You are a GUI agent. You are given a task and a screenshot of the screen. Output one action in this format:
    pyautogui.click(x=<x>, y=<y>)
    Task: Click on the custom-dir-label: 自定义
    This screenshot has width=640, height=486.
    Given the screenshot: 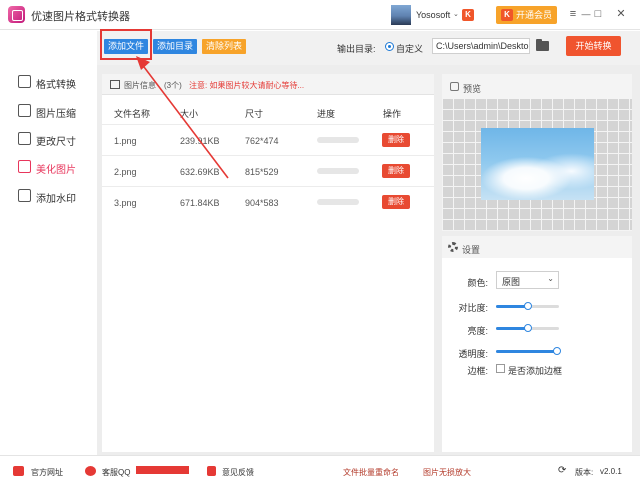 What is the action you would take?
    pyautogui.click(x=409, y=48)
    